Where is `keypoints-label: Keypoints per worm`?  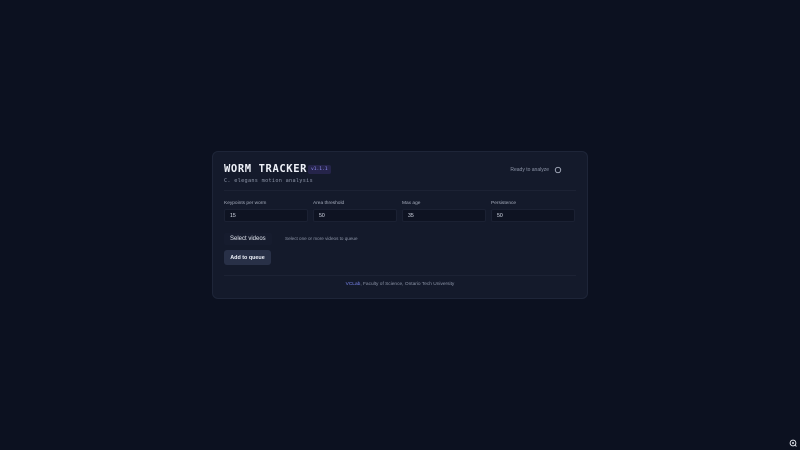
keypoints-label: Keypoints per worm is located at coordinates (245, 203).